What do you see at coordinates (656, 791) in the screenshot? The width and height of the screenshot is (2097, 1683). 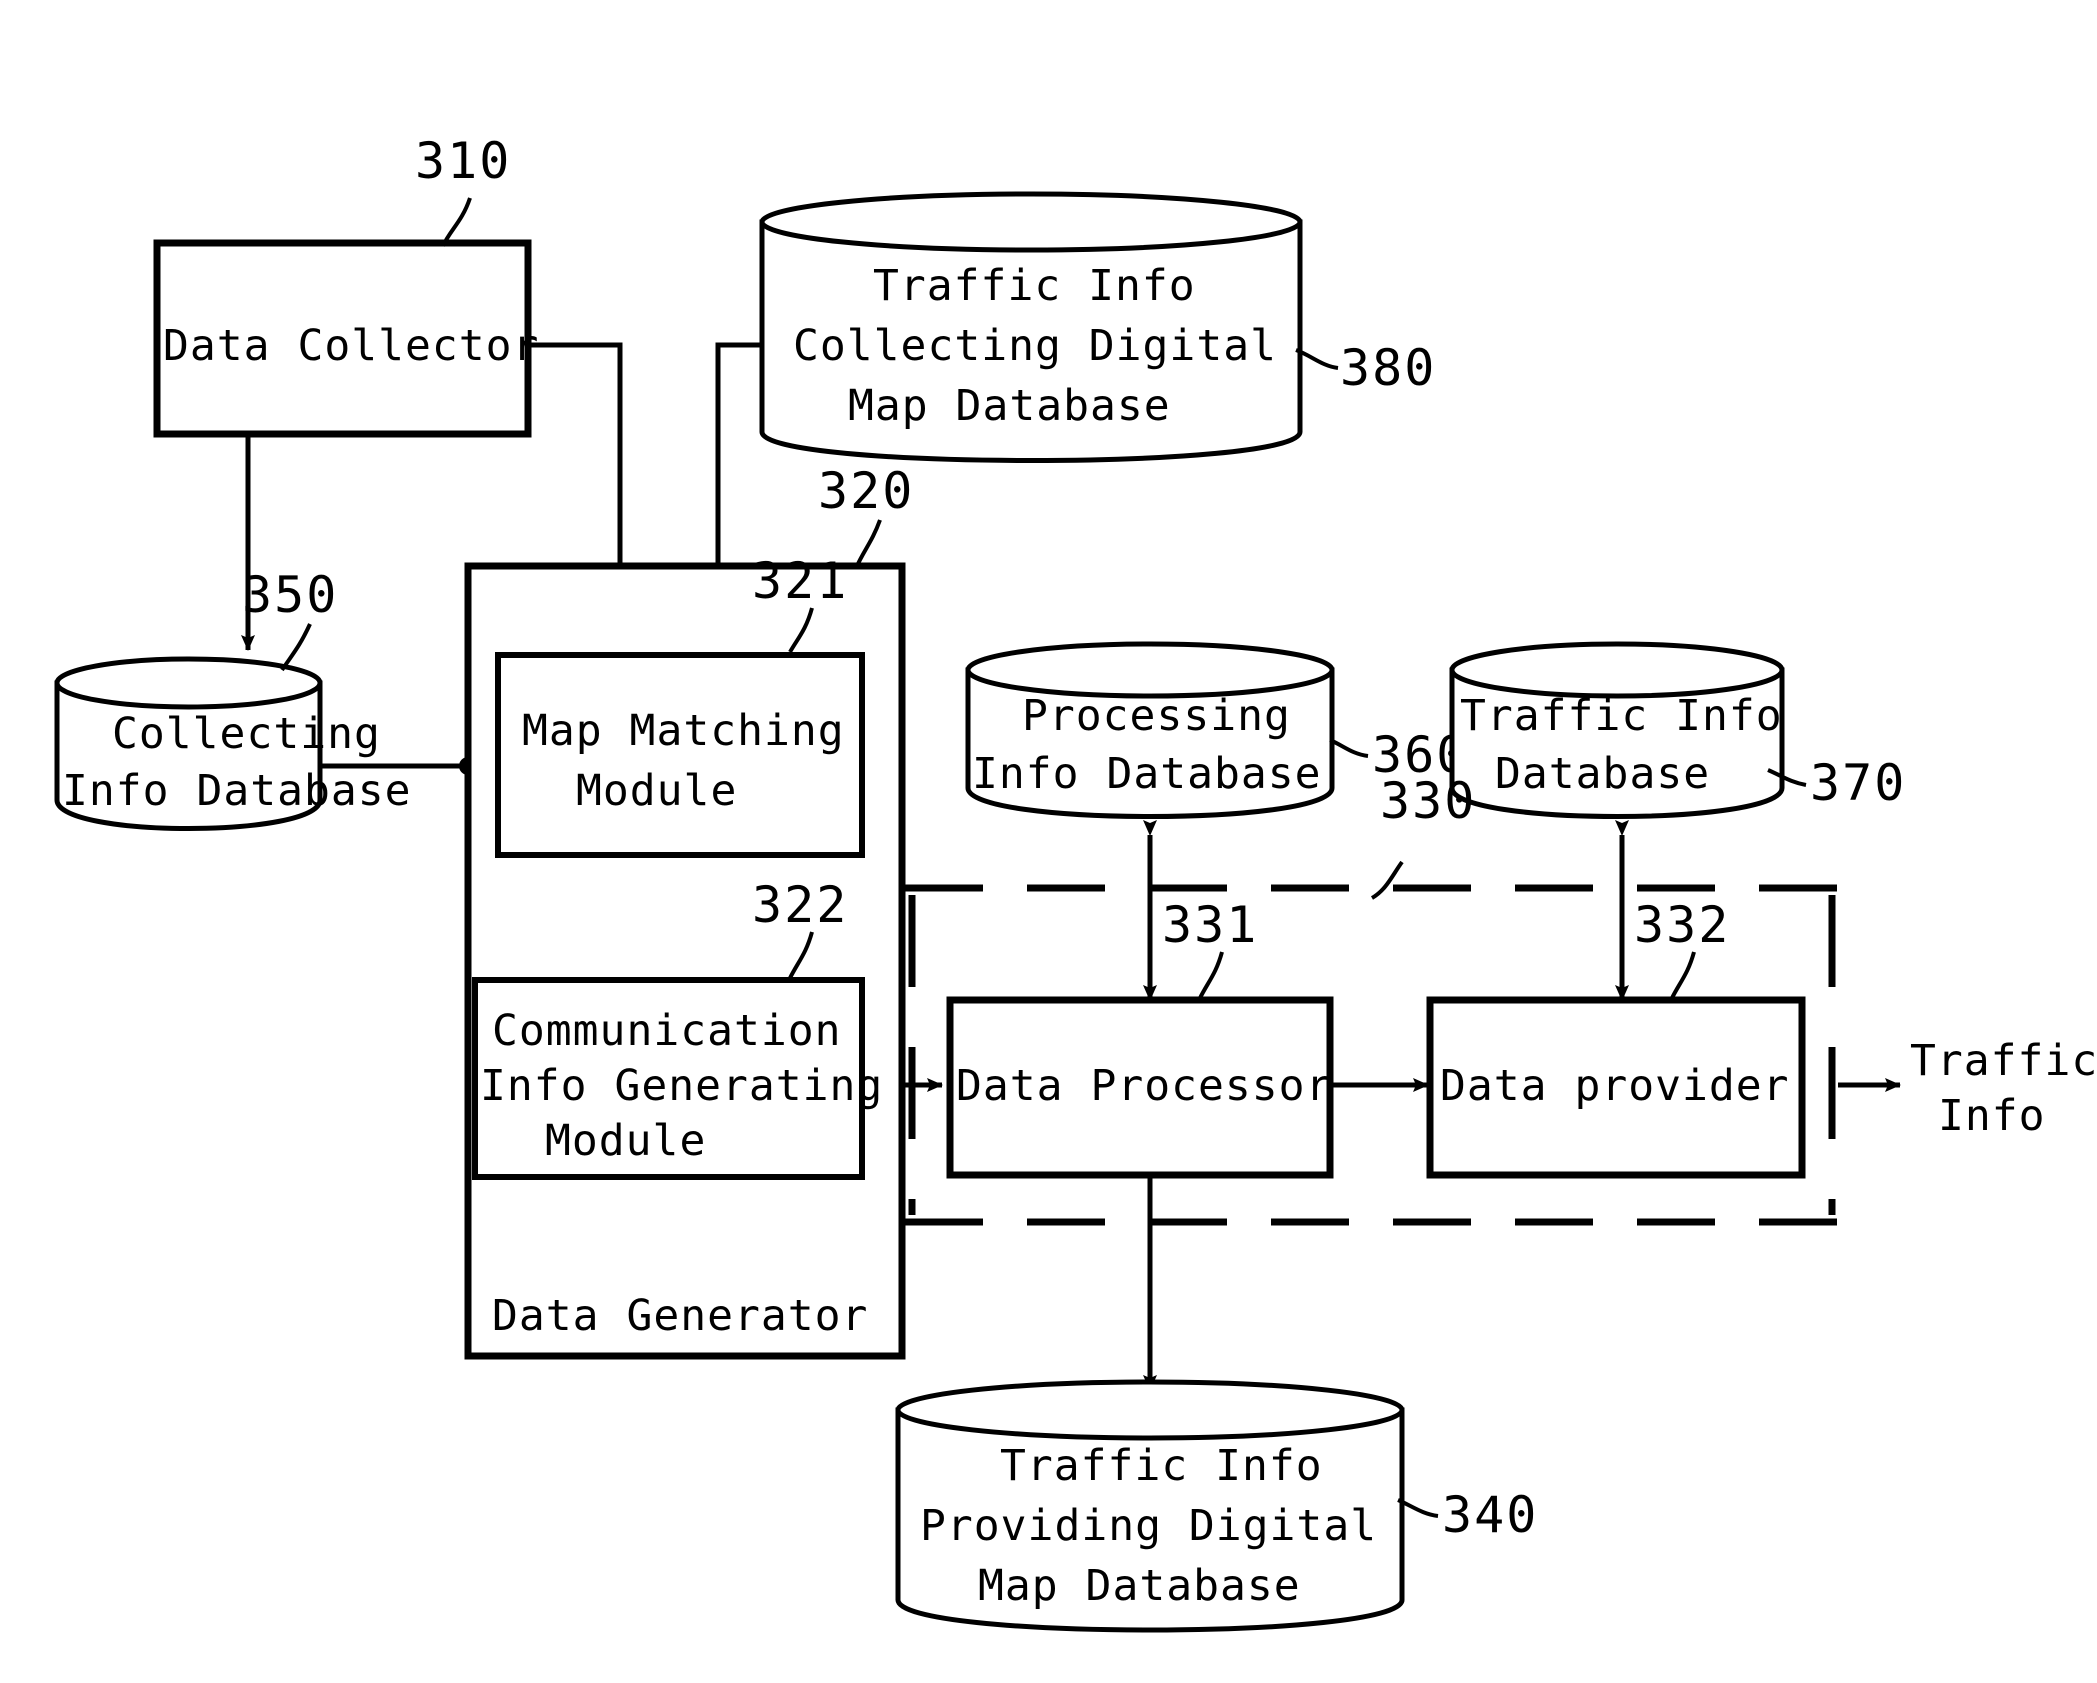 I see `block-map-matching-label-2: Module` at bounding box center [656, 791].